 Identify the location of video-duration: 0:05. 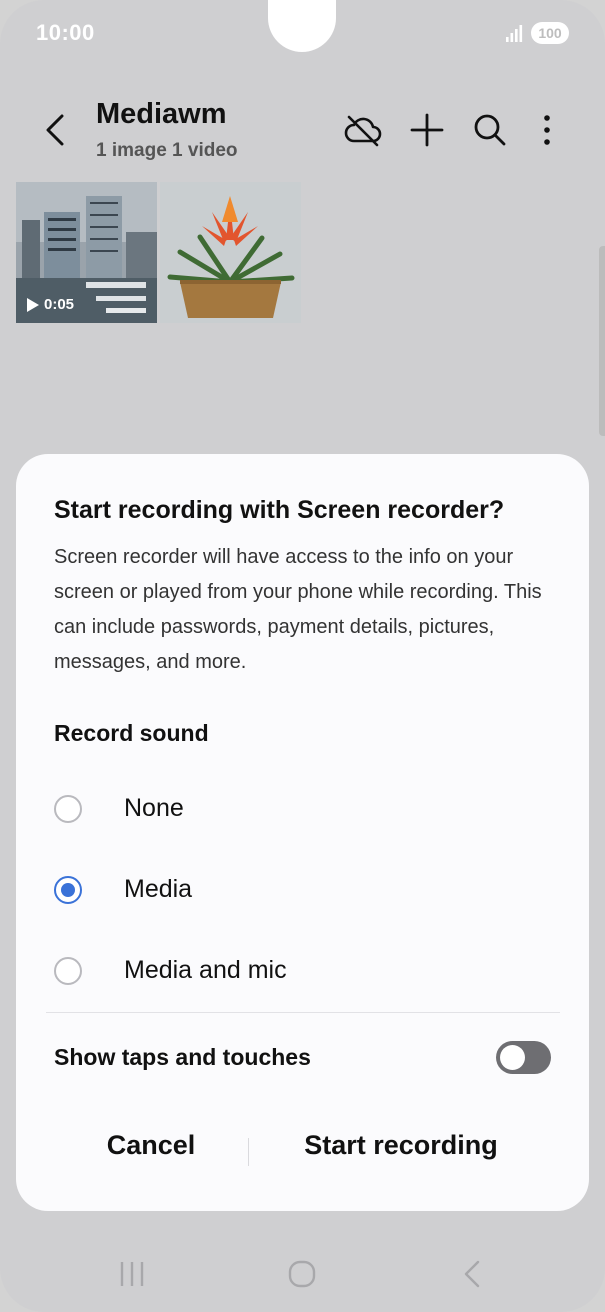
(50, 304).